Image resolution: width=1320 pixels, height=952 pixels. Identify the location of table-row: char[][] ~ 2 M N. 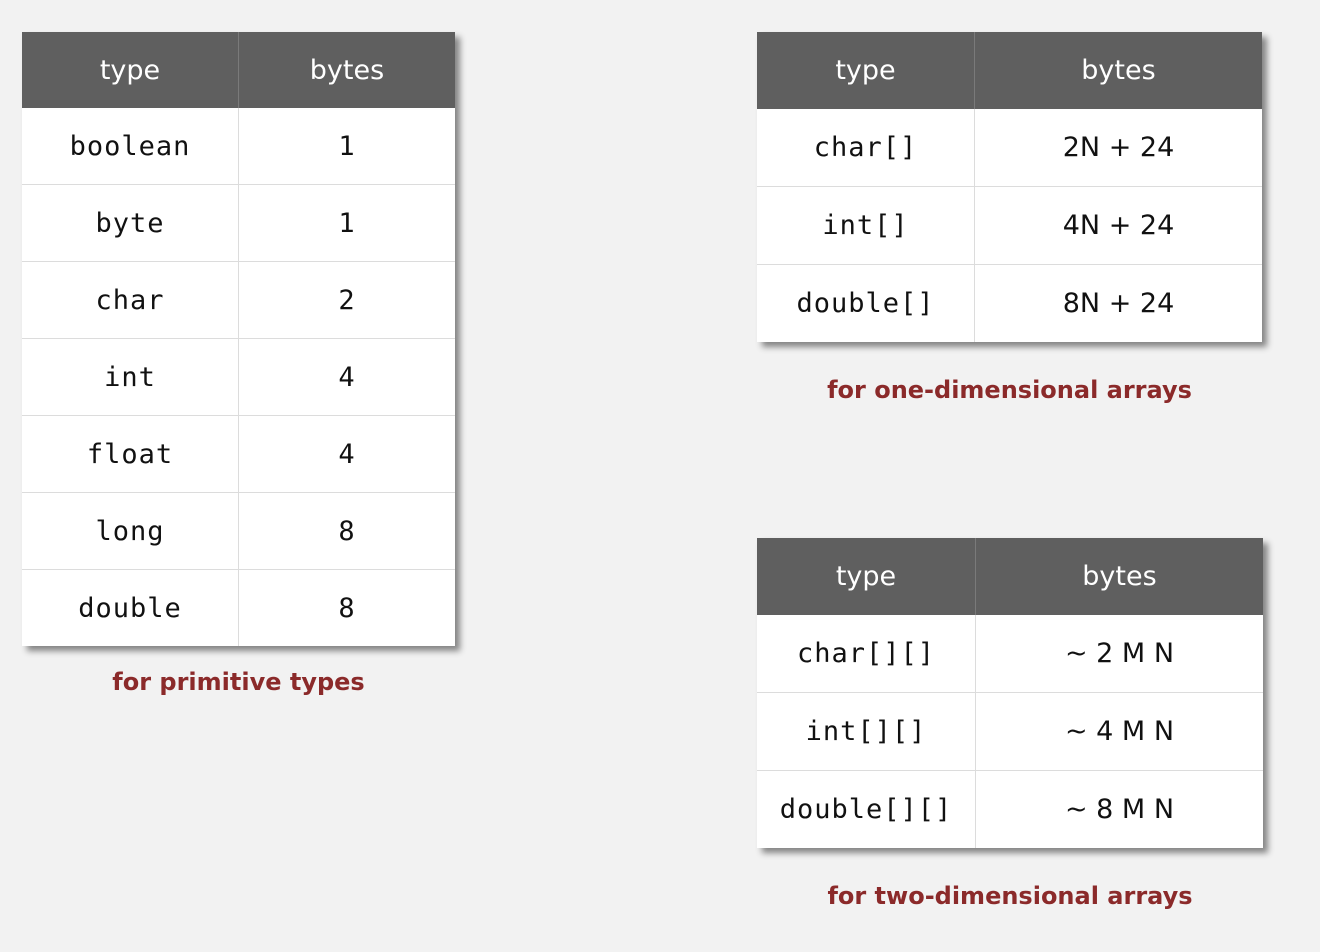
(1010, 654).